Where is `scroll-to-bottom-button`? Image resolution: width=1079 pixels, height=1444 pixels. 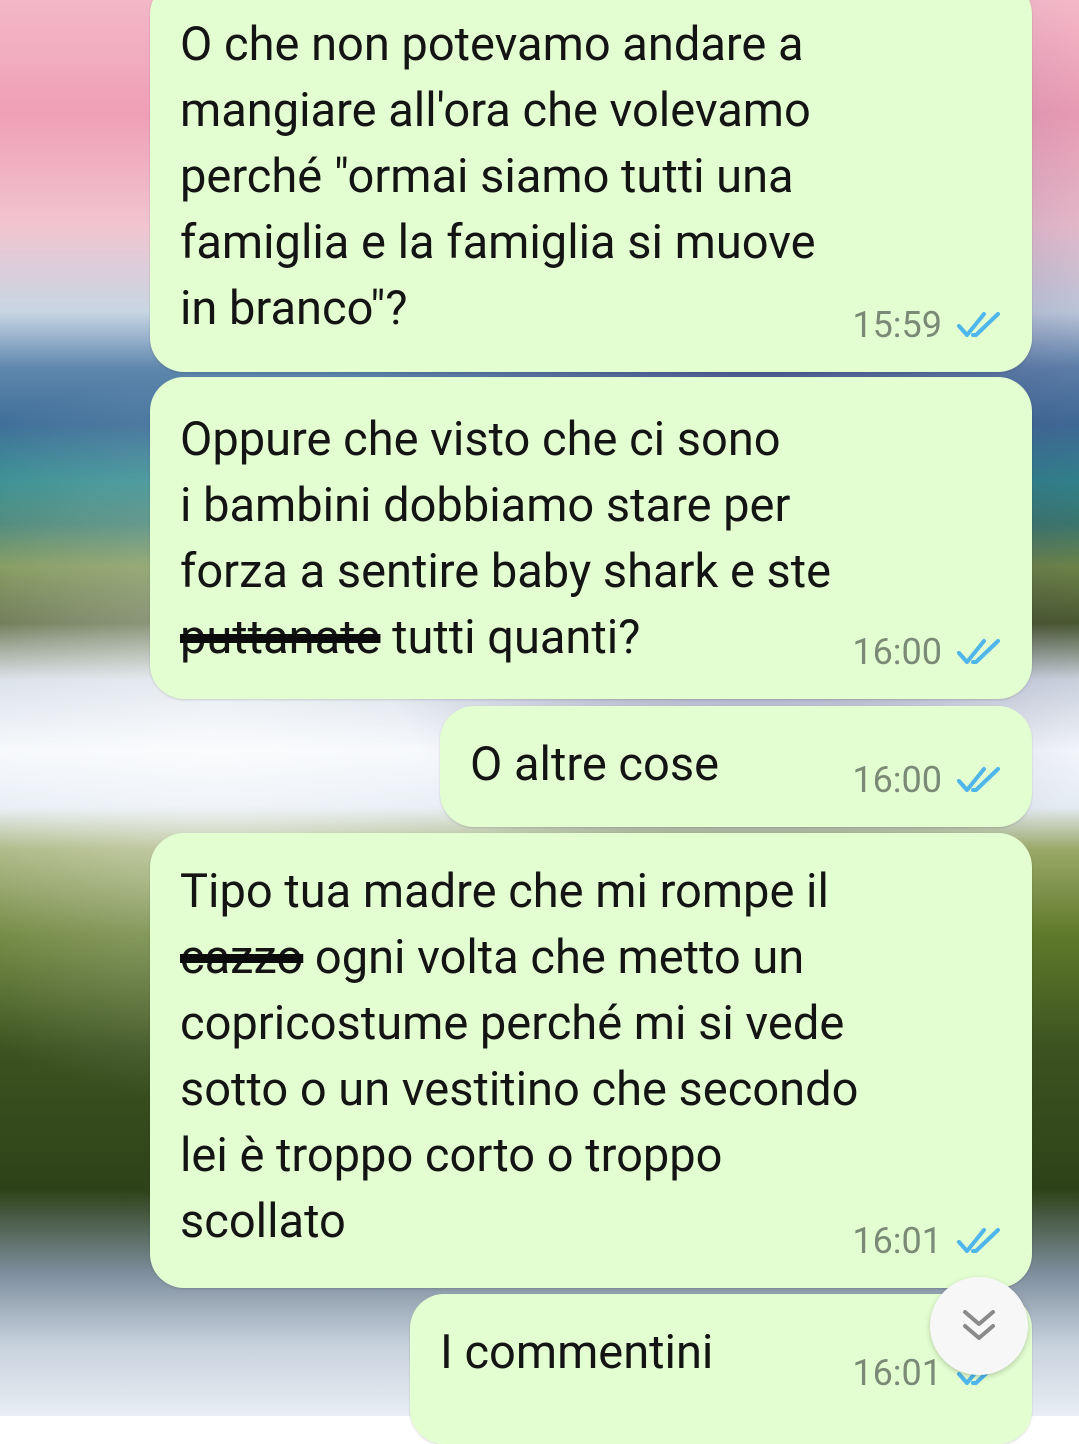 scroll-to-bottom-button is located at coordinates (979, 1326).